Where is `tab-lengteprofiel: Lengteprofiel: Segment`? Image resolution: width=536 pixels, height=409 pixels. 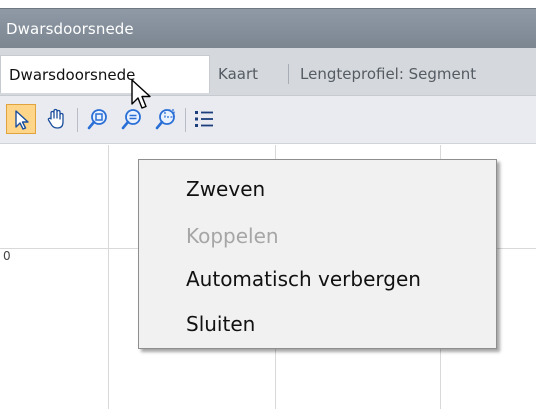
tab-lengteprofiel: Lengteprofiel: Segment is located at coordinates (388, 74).